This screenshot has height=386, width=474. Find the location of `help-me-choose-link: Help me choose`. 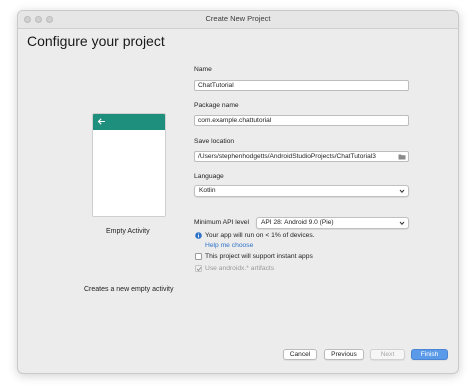

help-me-choose-link: Help me choose is located at coordinates (229, 245).